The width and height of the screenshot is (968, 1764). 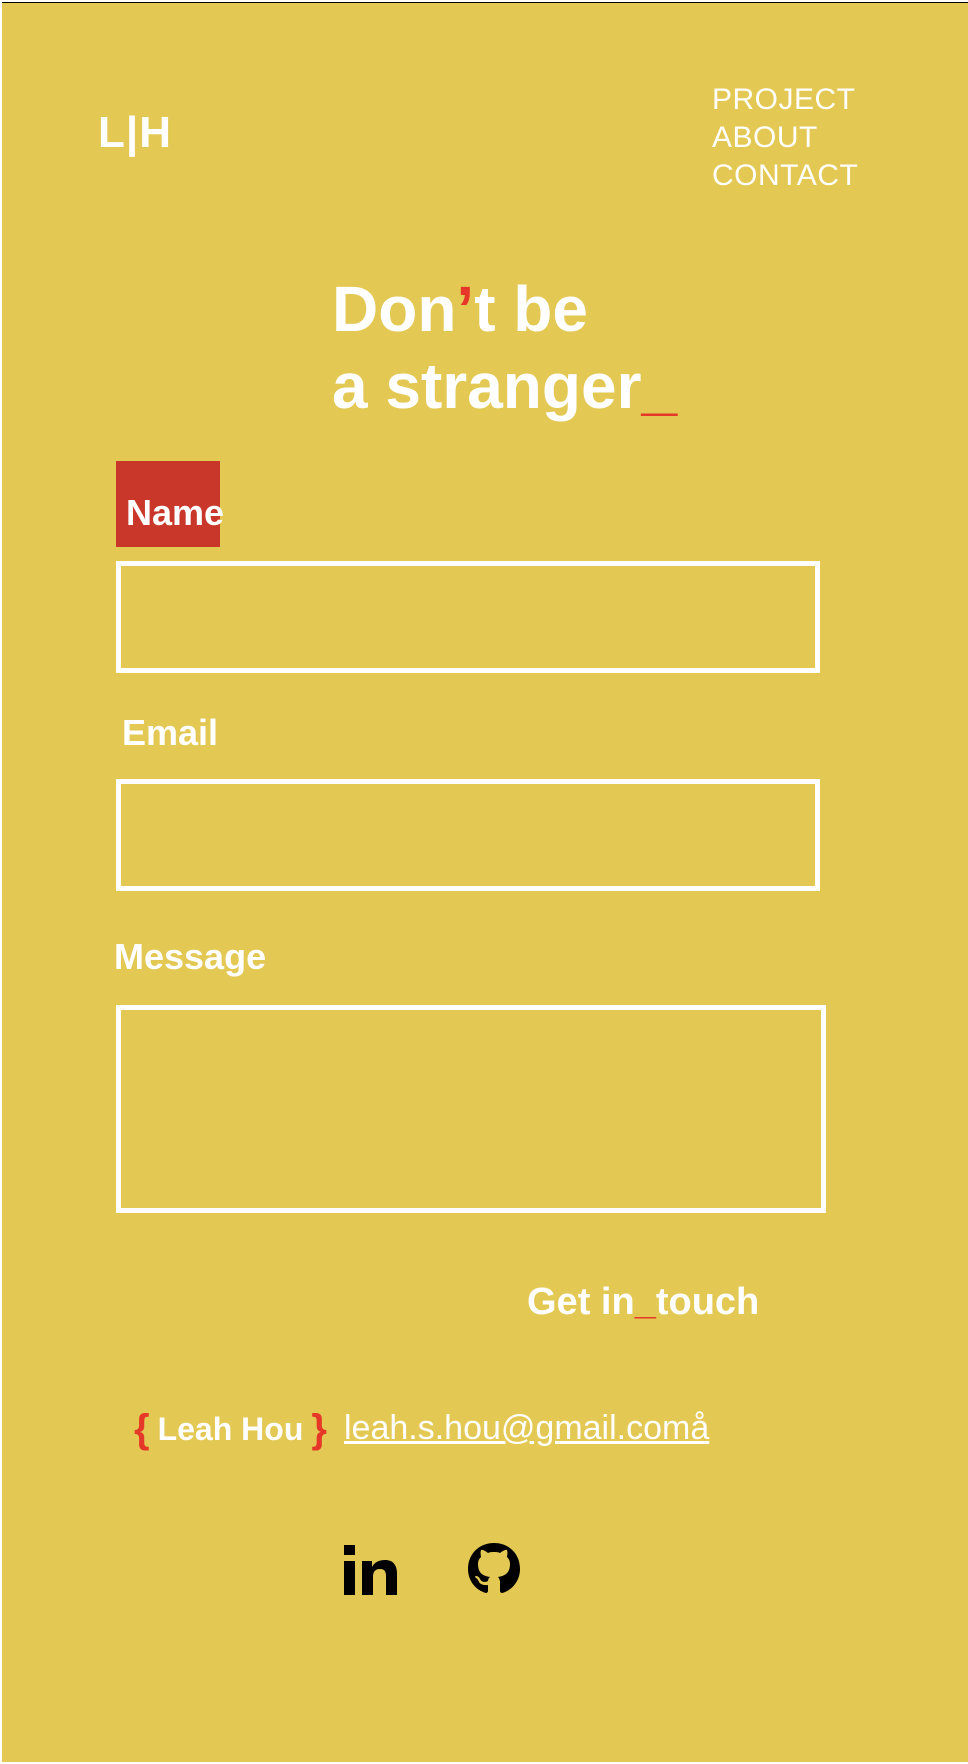 What do you see at coordinates (643, 1302) in the screenshot?
I see `get-in-touch-button: Get in_touch` at bounding box center [643, 1302].